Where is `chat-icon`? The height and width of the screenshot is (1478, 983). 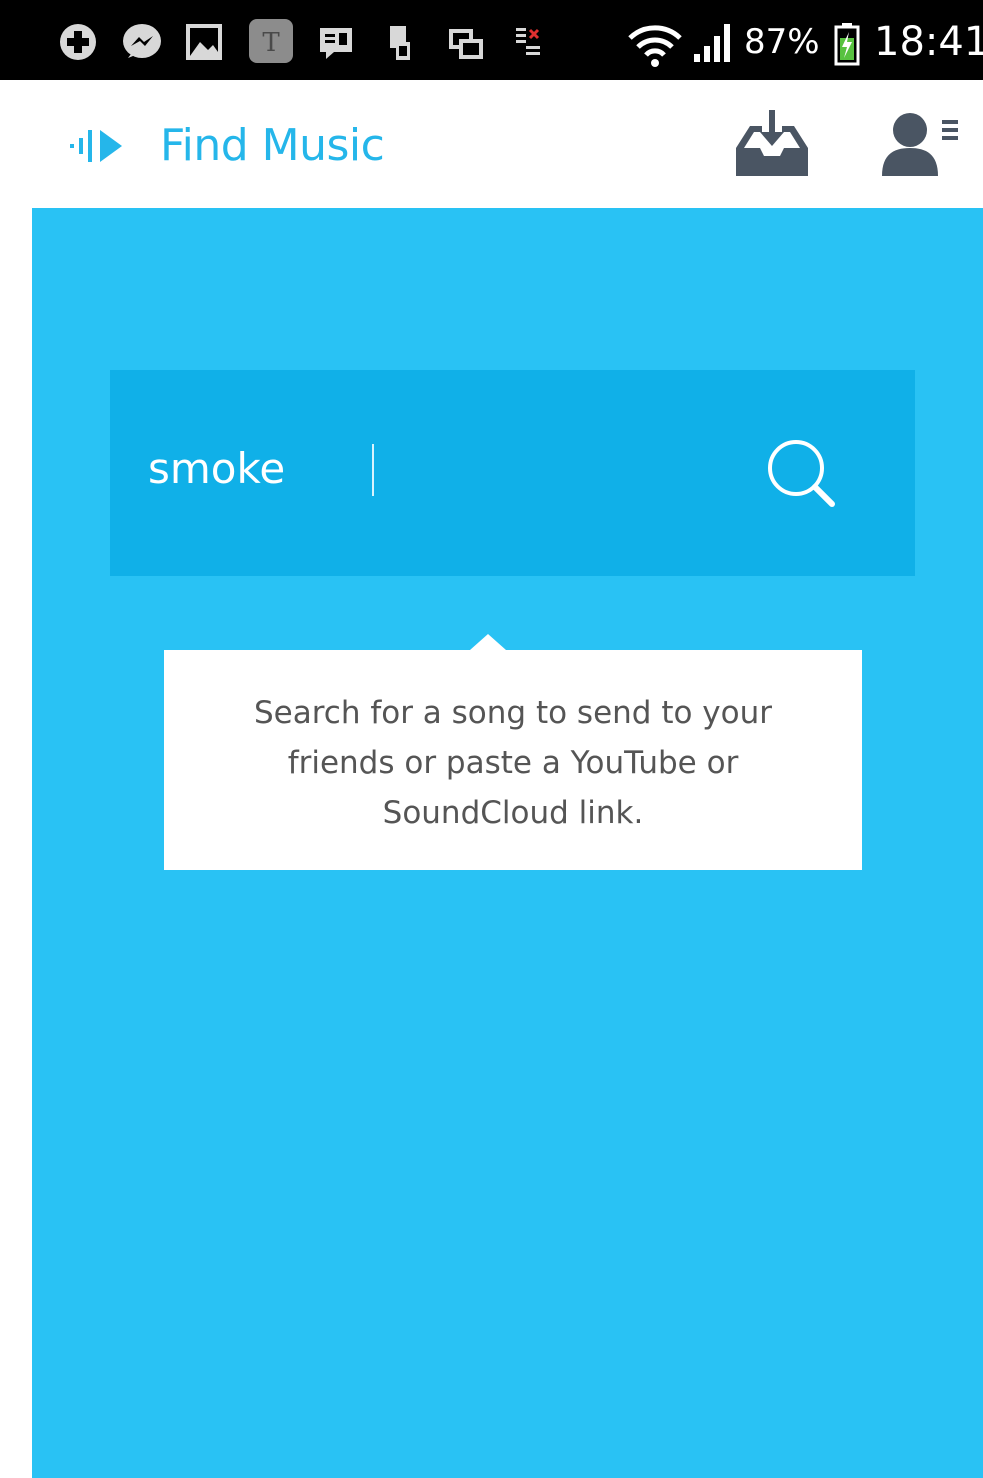
chat-icon is located at coordinates (336, 43).